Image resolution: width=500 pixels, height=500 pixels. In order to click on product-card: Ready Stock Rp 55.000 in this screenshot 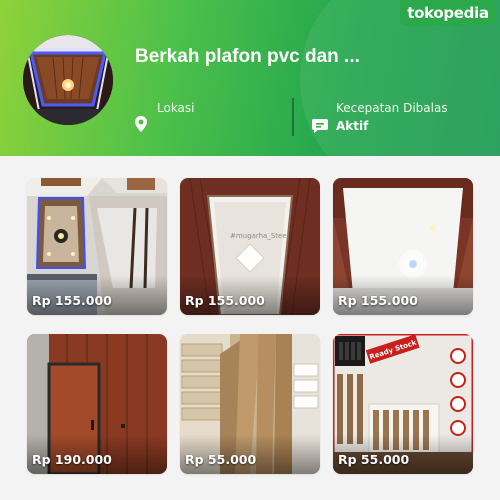, I will do `click(403, 404)`.